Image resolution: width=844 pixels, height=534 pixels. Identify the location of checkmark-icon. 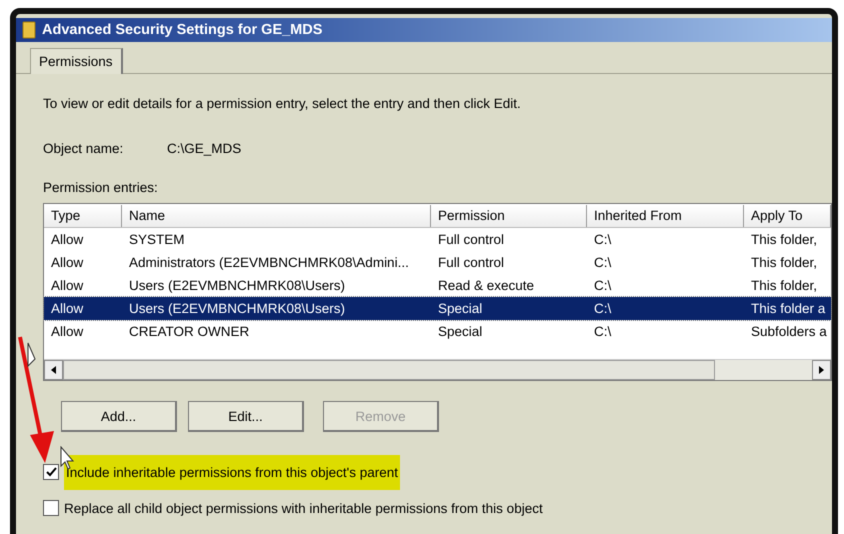
(51, 472).